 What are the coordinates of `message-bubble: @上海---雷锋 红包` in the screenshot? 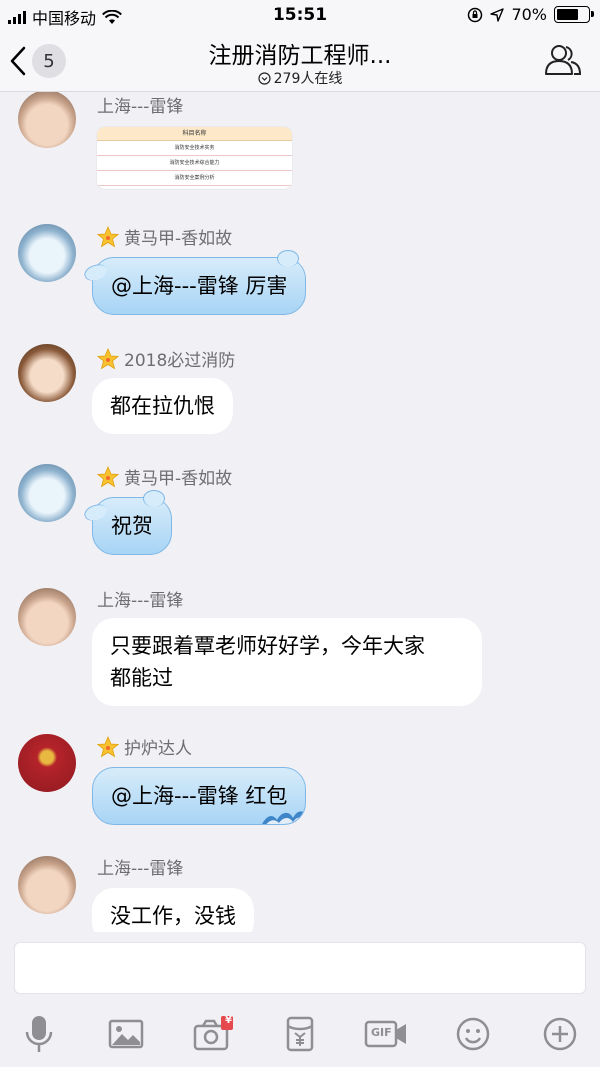 It's located at (199, 796).